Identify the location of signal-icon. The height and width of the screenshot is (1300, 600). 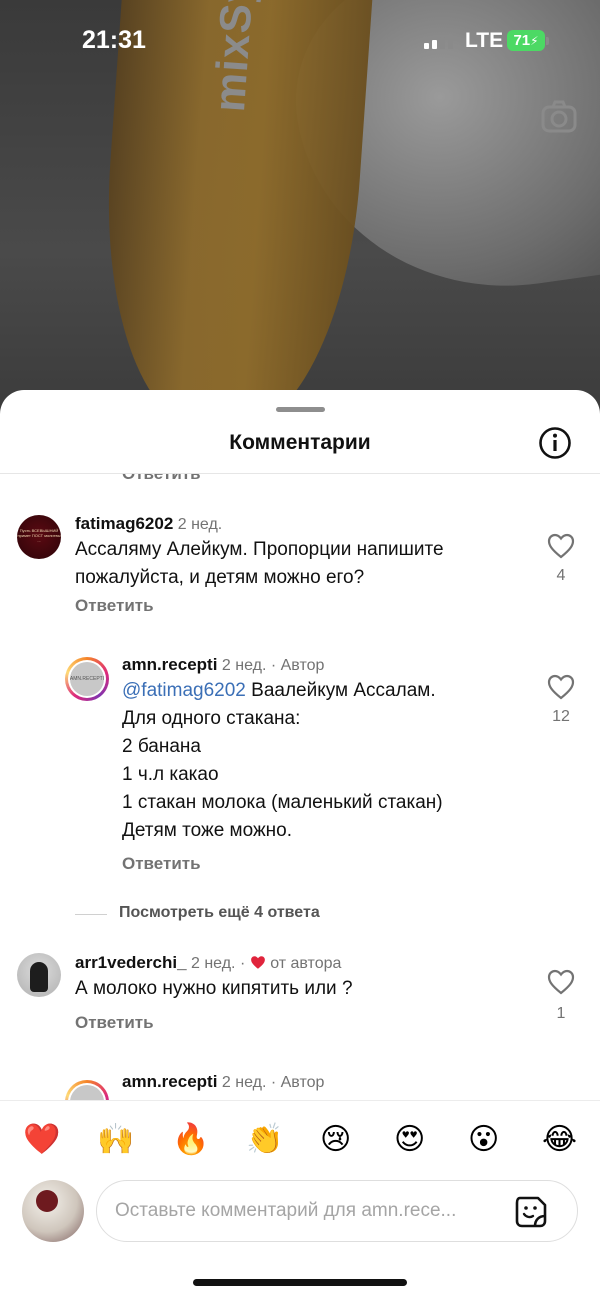
(438, 41).